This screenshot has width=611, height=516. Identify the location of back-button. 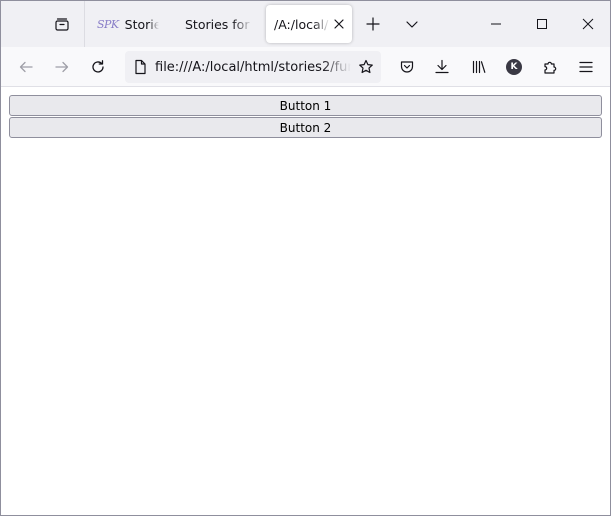
(26, 67).